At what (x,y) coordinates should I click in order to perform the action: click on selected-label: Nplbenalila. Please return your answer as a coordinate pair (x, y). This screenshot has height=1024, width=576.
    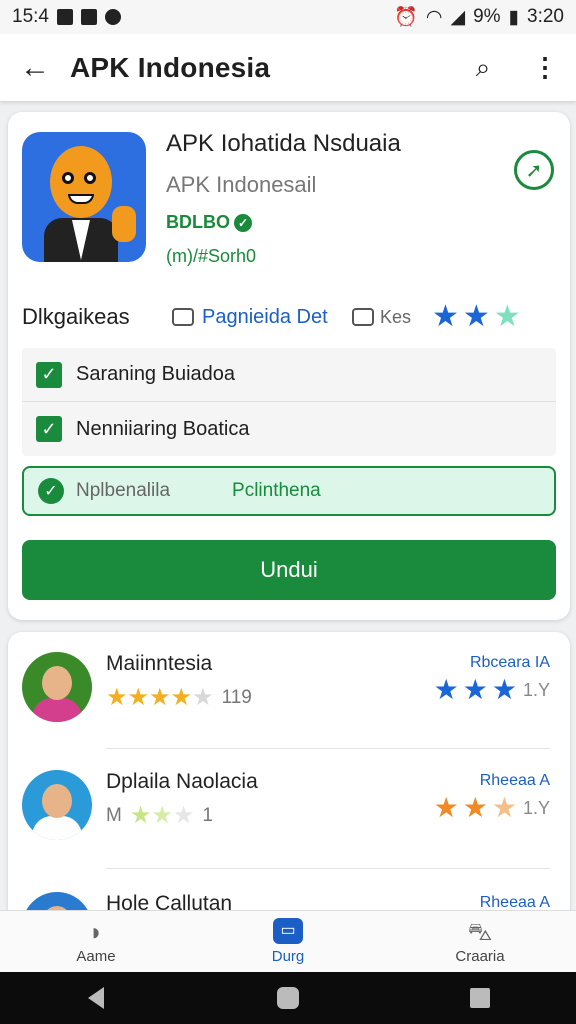
    Looking at the image, I should click on (123, 490).